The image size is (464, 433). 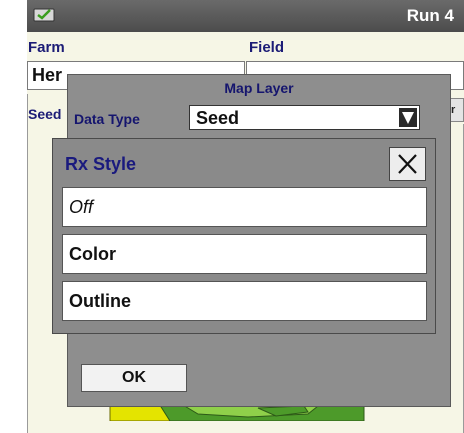 I want to click on farm-label: Farm, so click(x=46, y=47).